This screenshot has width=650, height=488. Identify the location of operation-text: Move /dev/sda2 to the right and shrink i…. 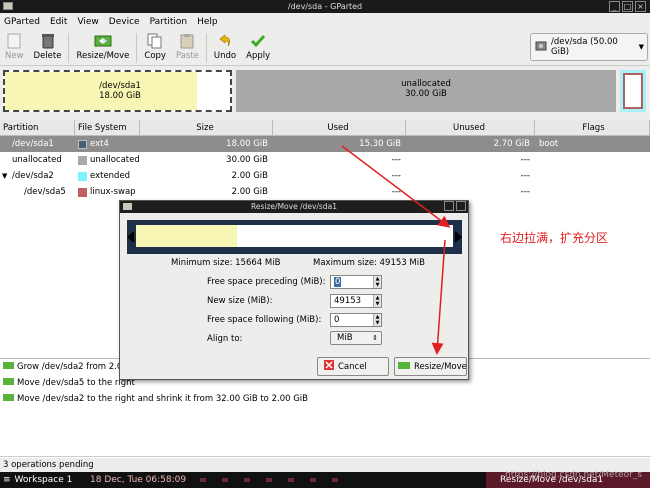
(162, 399).